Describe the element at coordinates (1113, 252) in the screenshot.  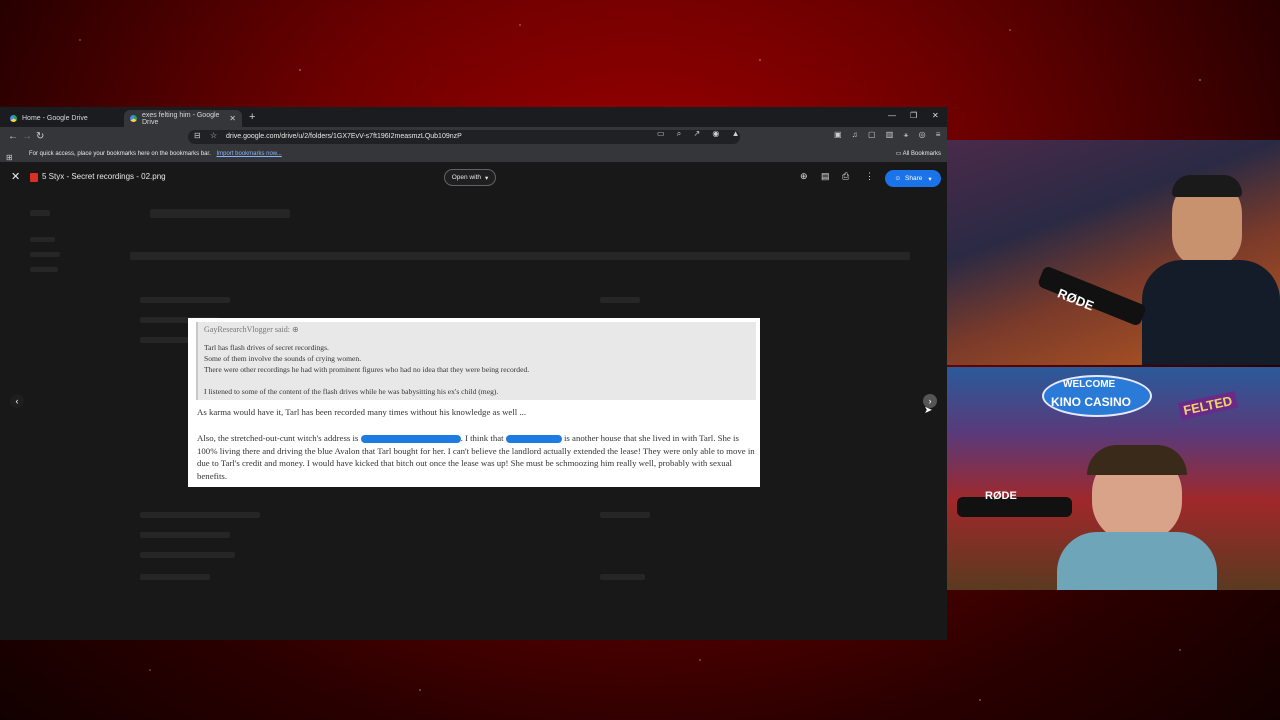
I see `webcam-feed-top: RØDE` at that location.